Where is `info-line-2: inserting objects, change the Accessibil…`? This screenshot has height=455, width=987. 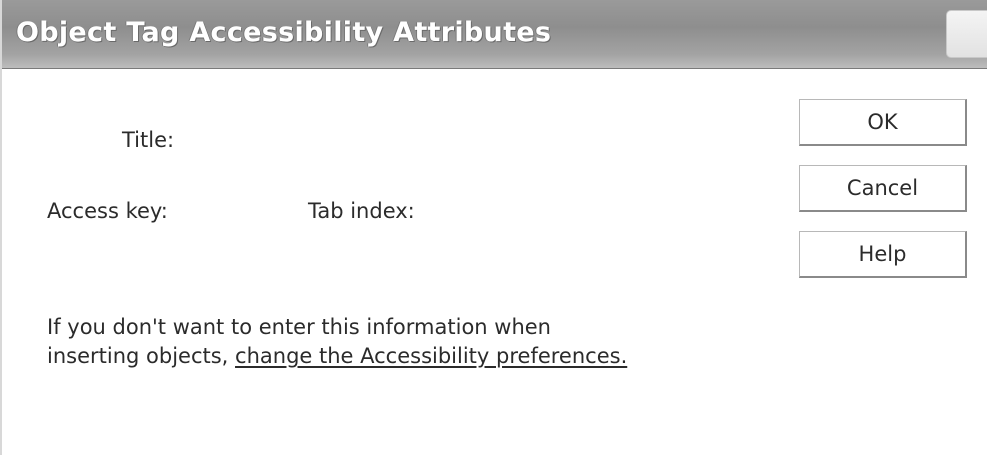 info-line-2: inserting objects, change the Accessibil… is located at coordinates (337, 356).